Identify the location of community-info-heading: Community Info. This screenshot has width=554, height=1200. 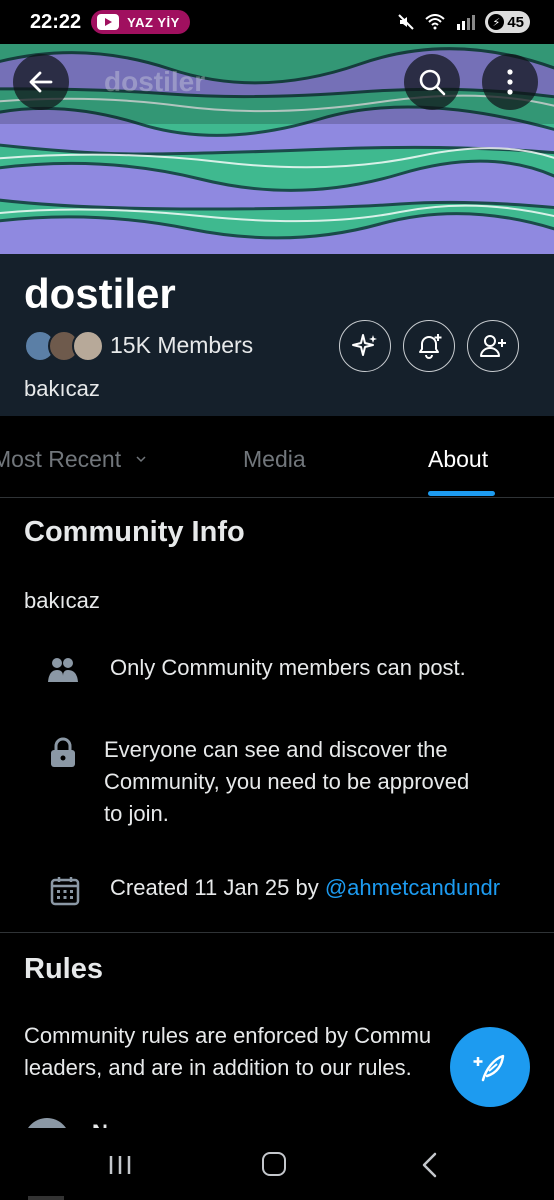
(134, 532).